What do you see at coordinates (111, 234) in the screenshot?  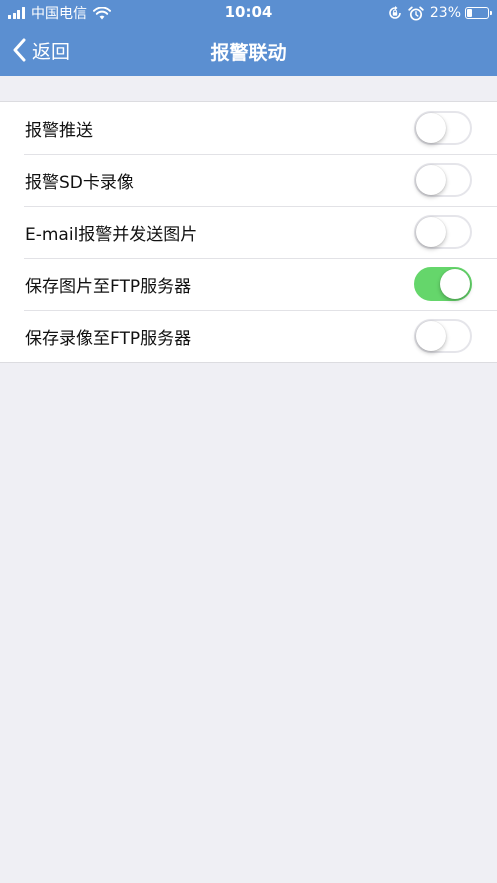 I see `setting-label: E-mail报警并发送图片` at bounding box center [111, 234].